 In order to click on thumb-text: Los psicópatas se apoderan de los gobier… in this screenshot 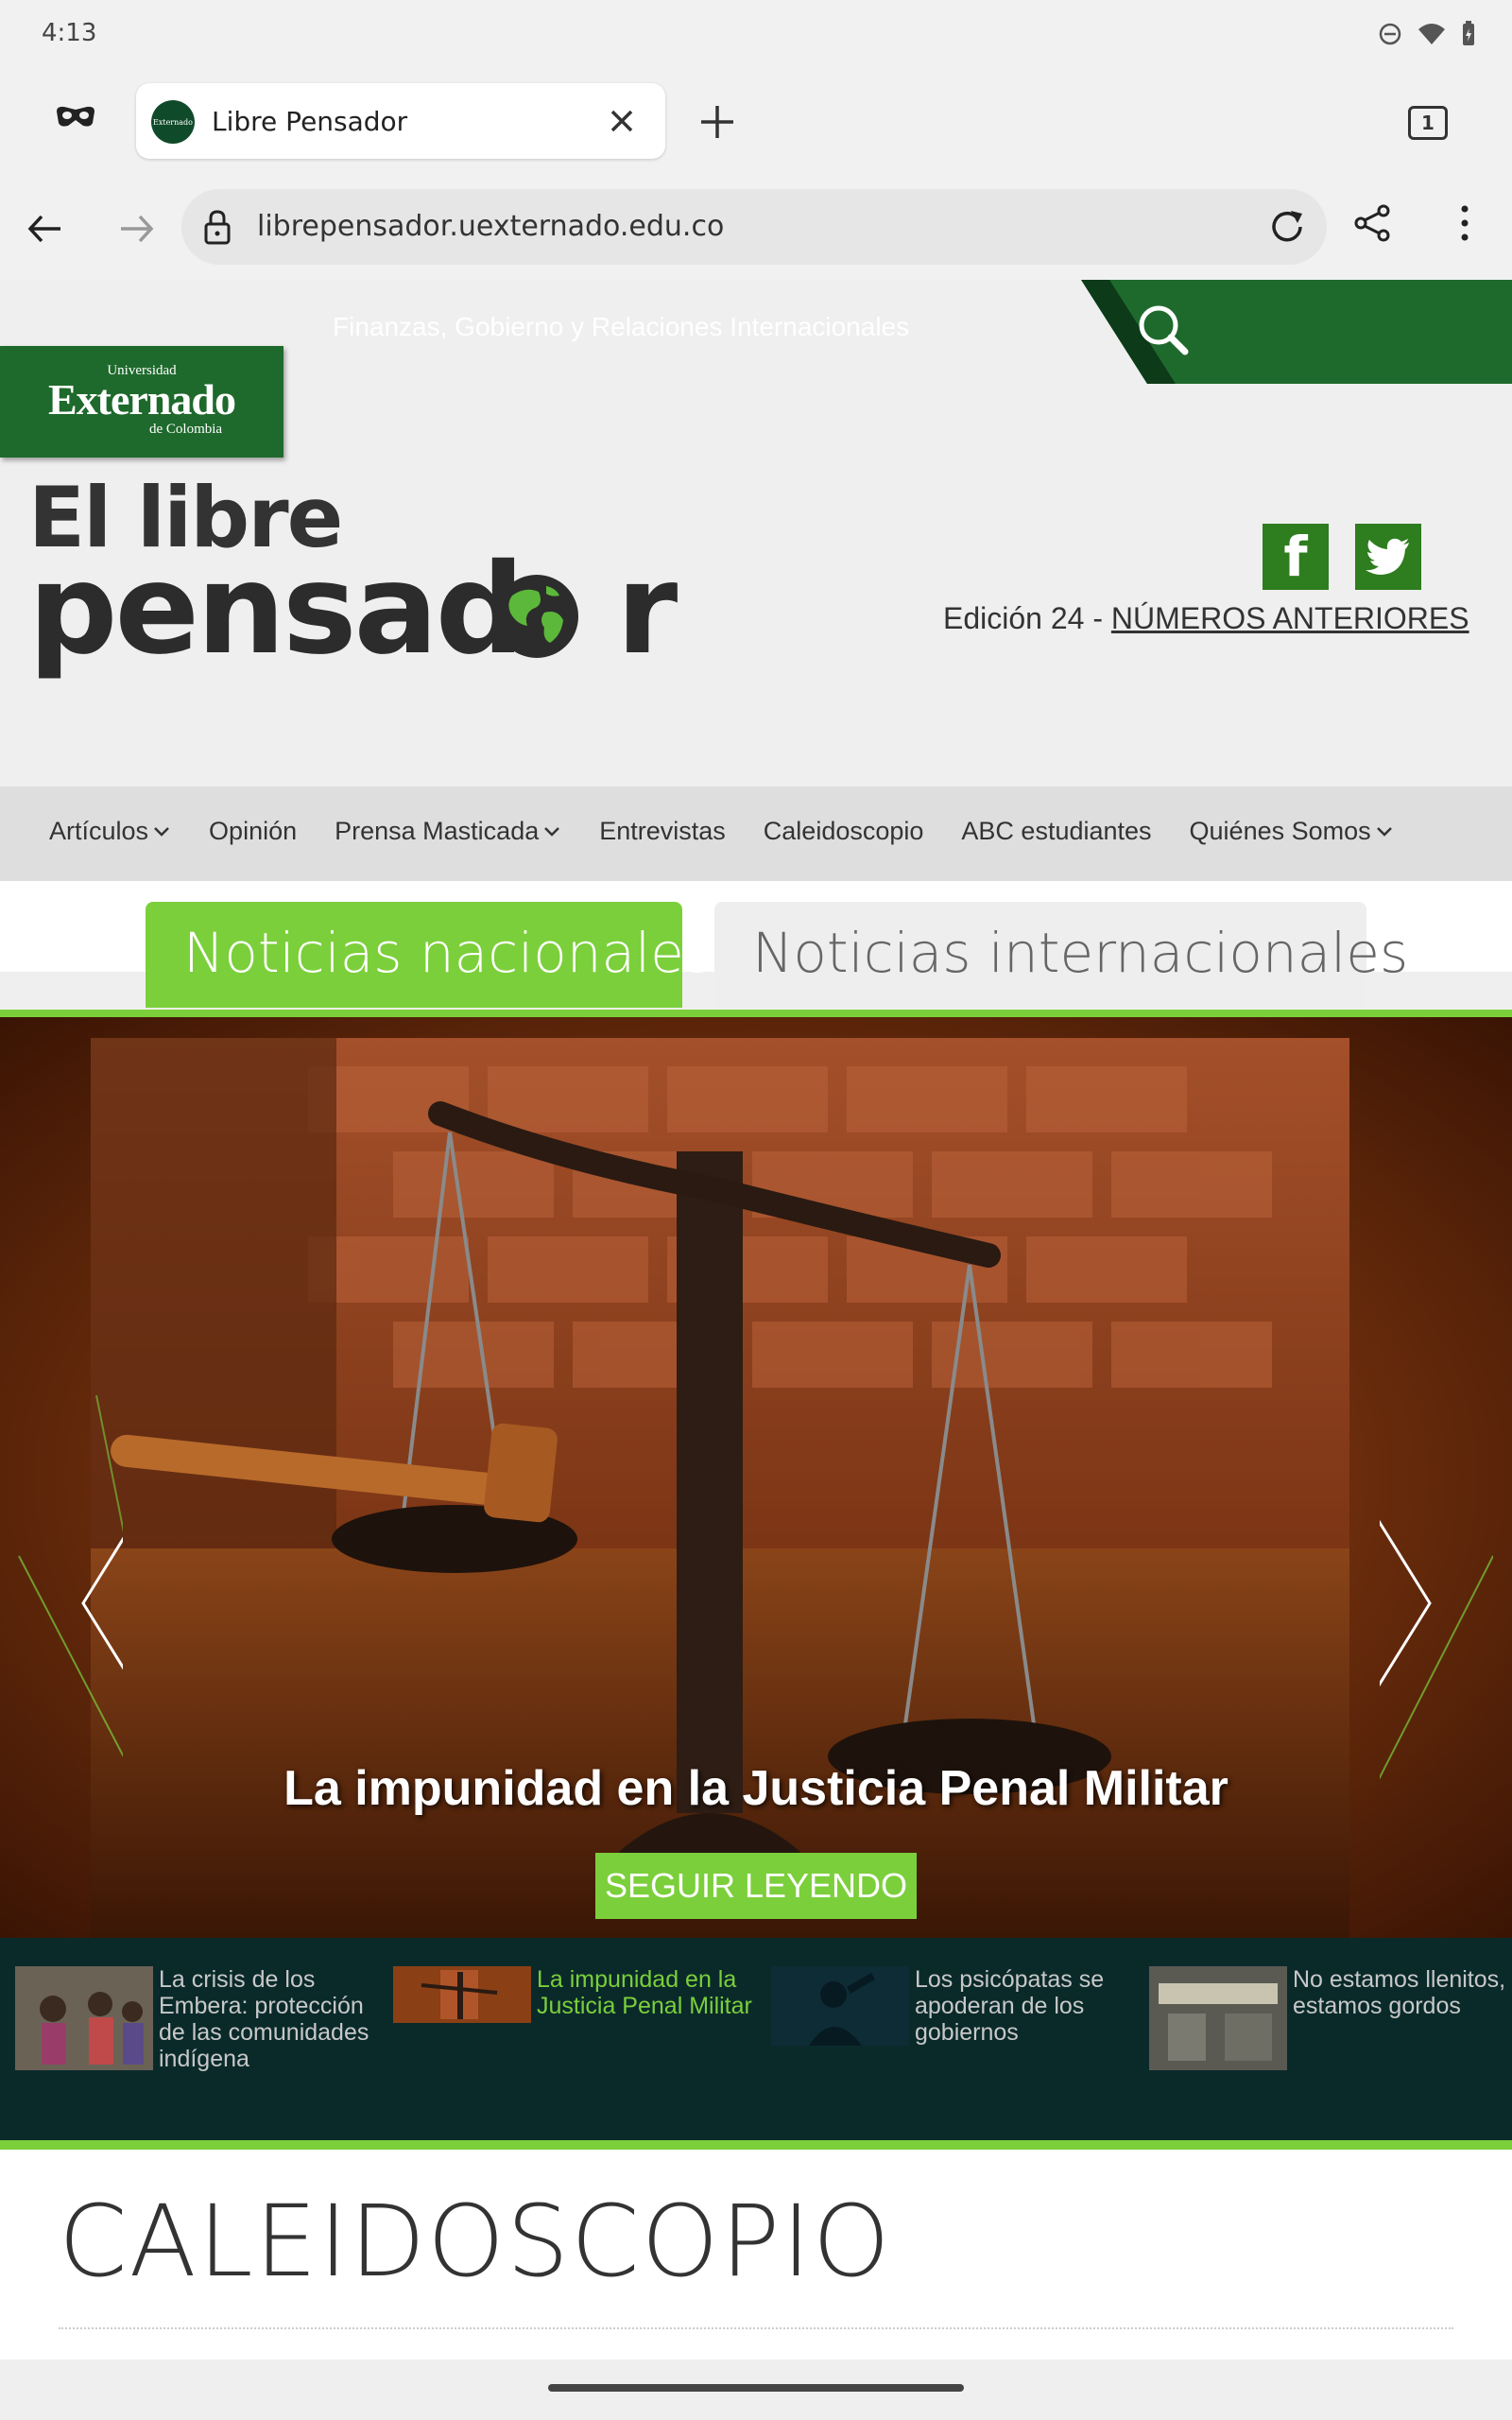, I will do `click(1010, 2006)`.